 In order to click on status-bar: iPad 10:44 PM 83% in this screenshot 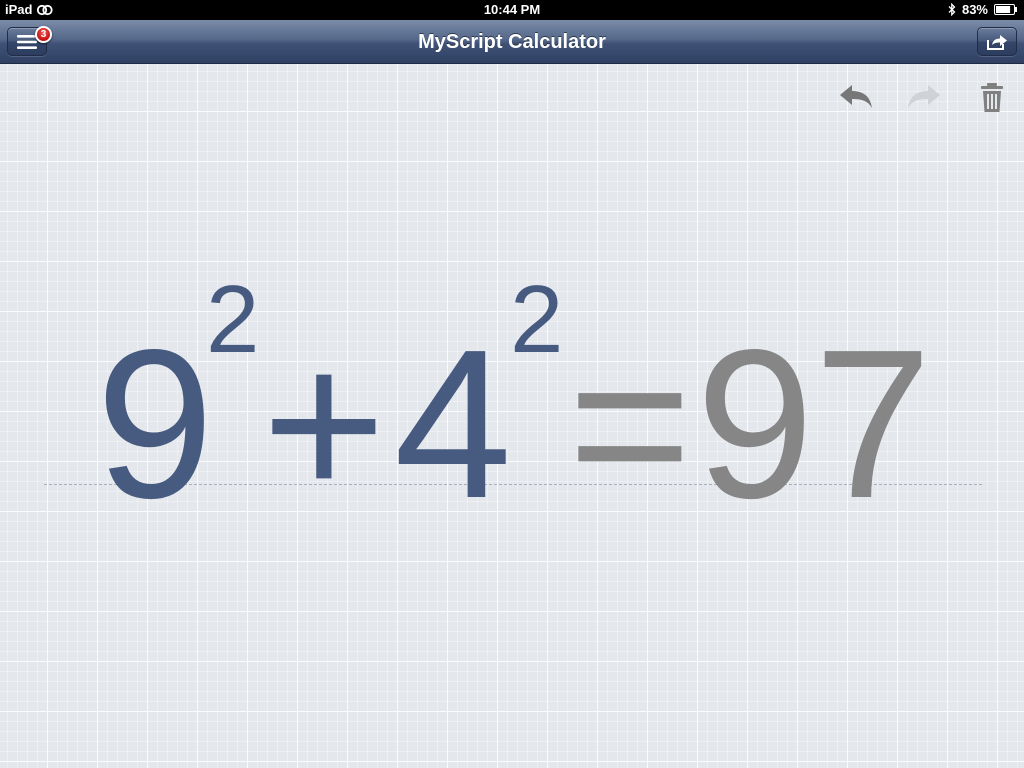, I will do `click(512, 10)`.